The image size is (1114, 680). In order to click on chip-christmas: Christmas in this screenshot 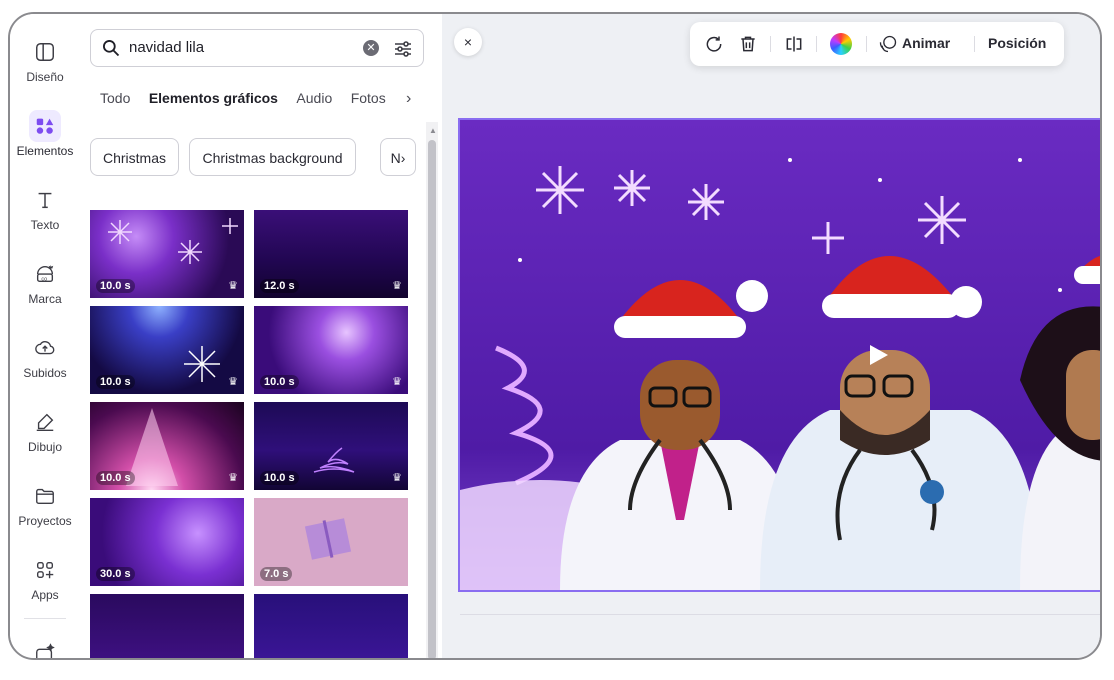, I will do `click(135, 157)`.